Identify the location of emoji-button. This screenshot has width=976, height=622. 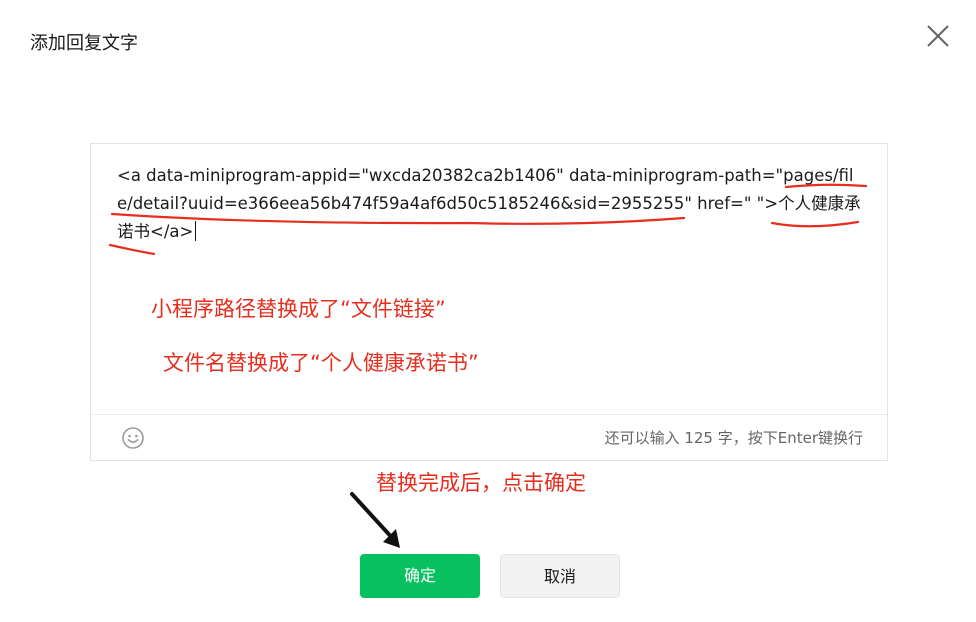
(133, 438).